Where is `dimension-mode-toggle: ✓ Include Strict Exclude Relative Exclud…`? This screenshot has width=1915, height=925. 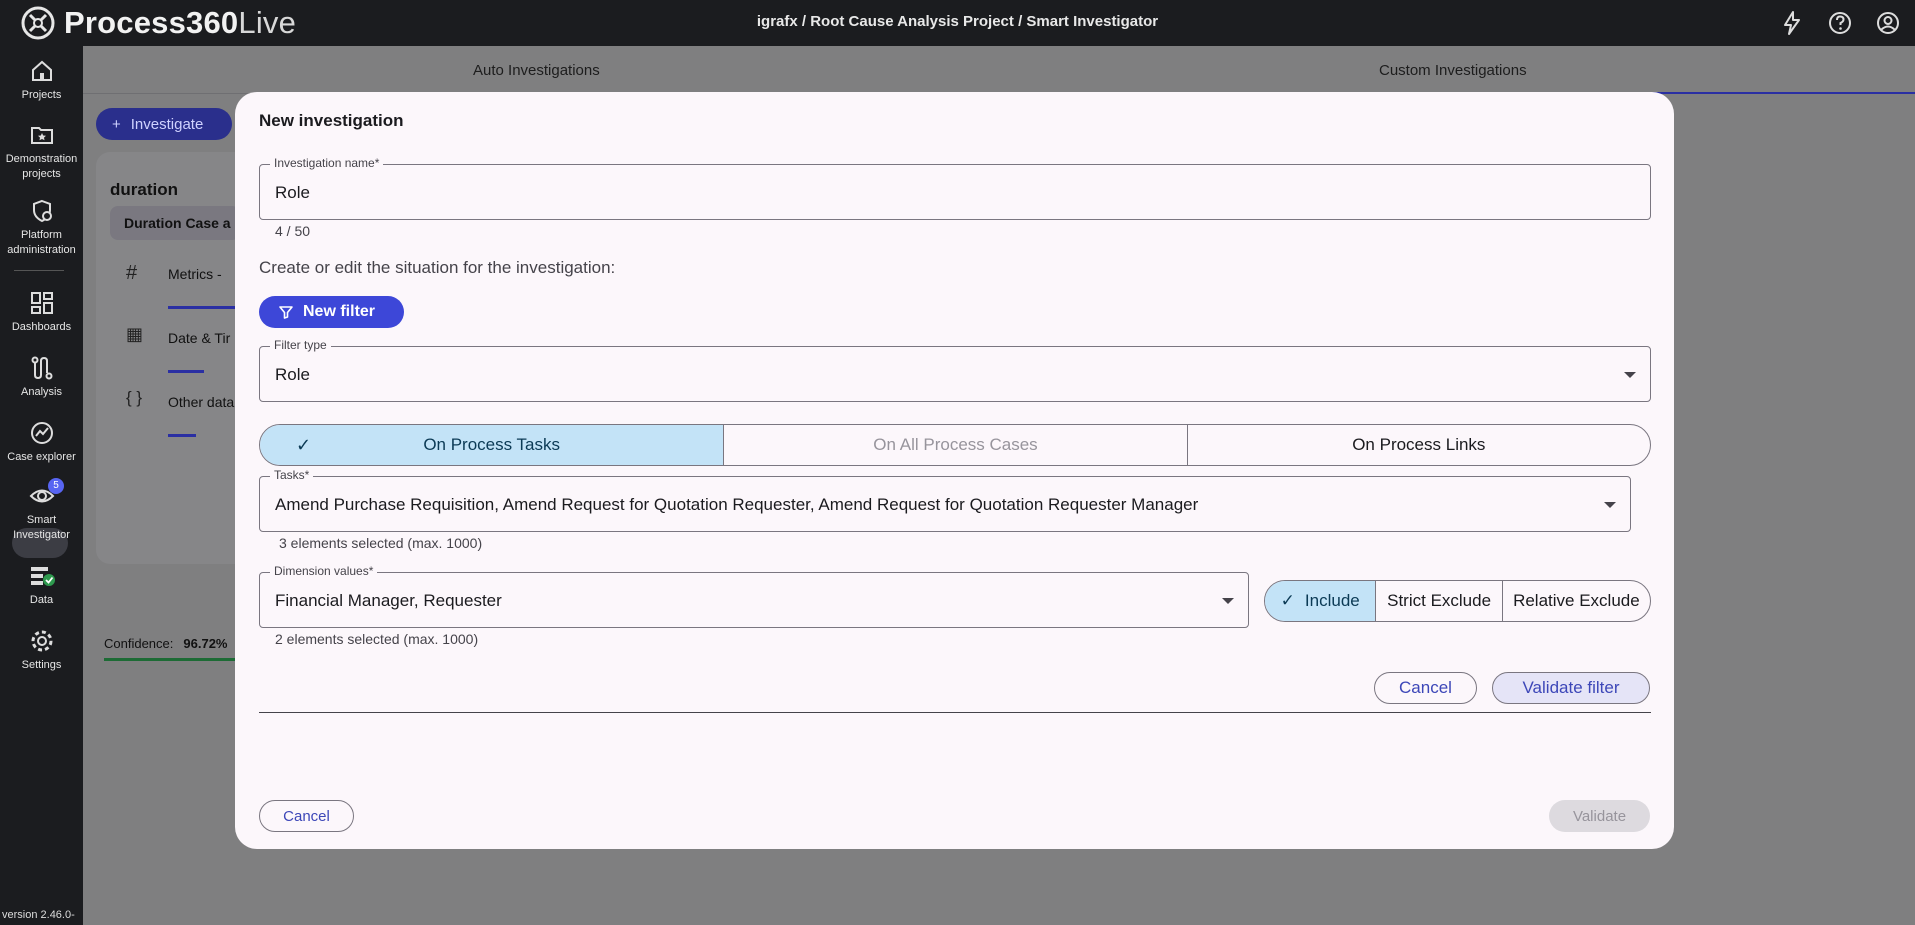 dimension-mode-toggle: ✓ Include Strict Exclude Relative Exclud… is located at coordinates (1457, 601).